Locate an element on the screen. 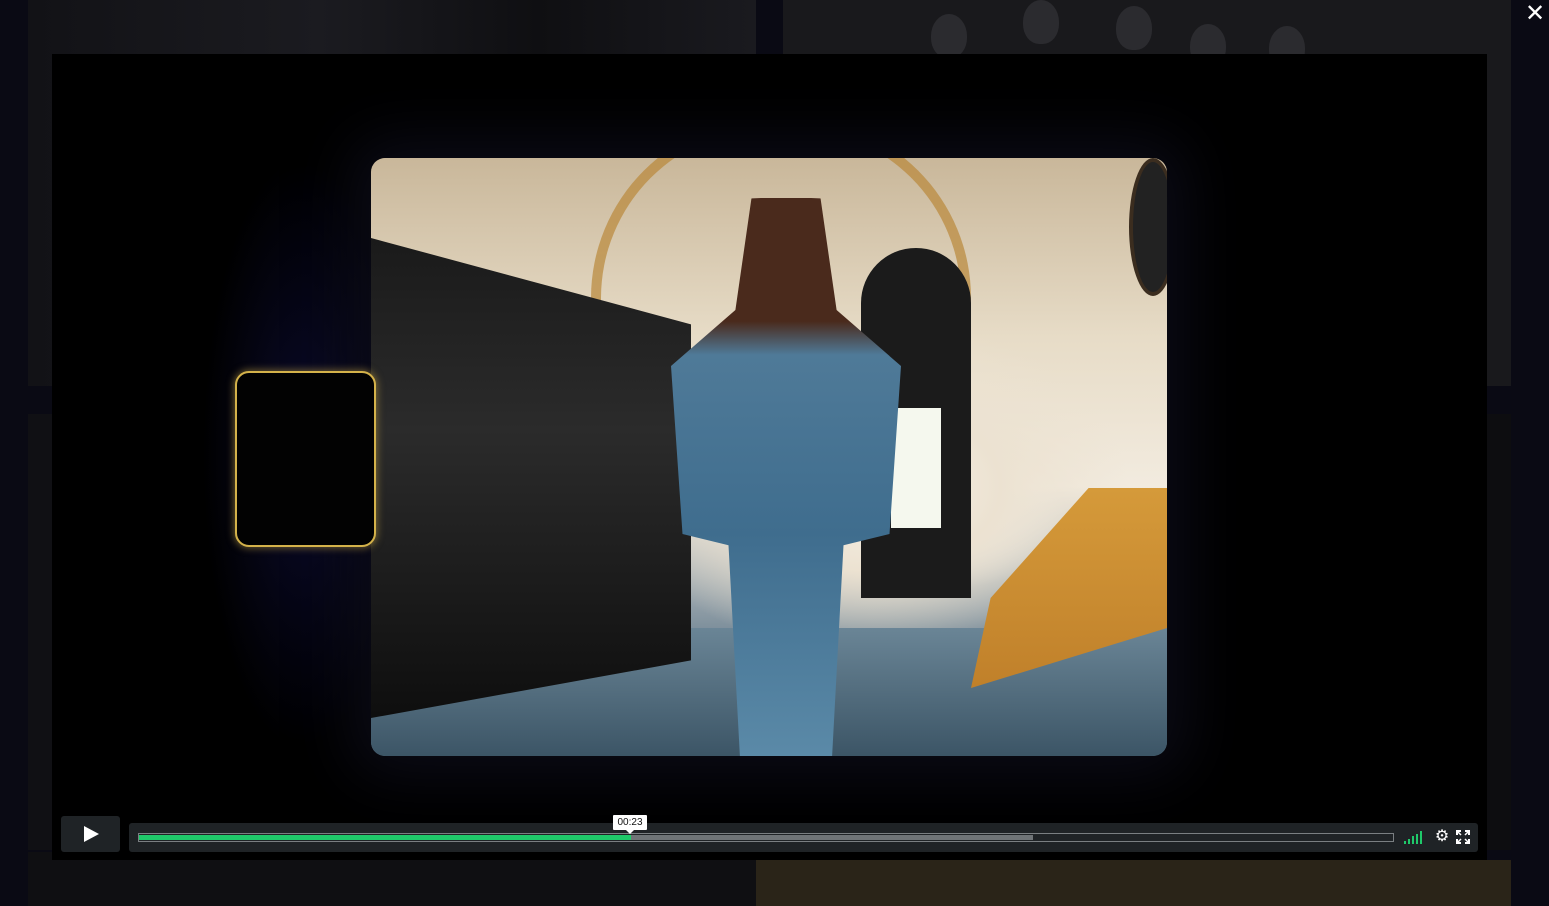 This screenshot has height=906, width=1549. close-icon: ✕ is located at coordinates (1535, 14).